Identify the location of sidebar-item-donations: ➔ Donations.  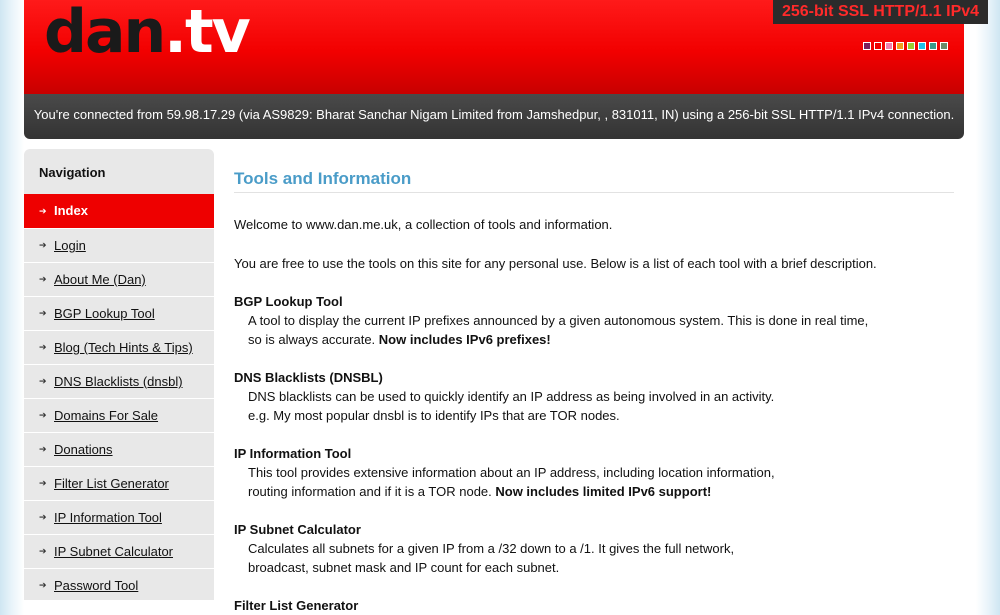
(119, 449).